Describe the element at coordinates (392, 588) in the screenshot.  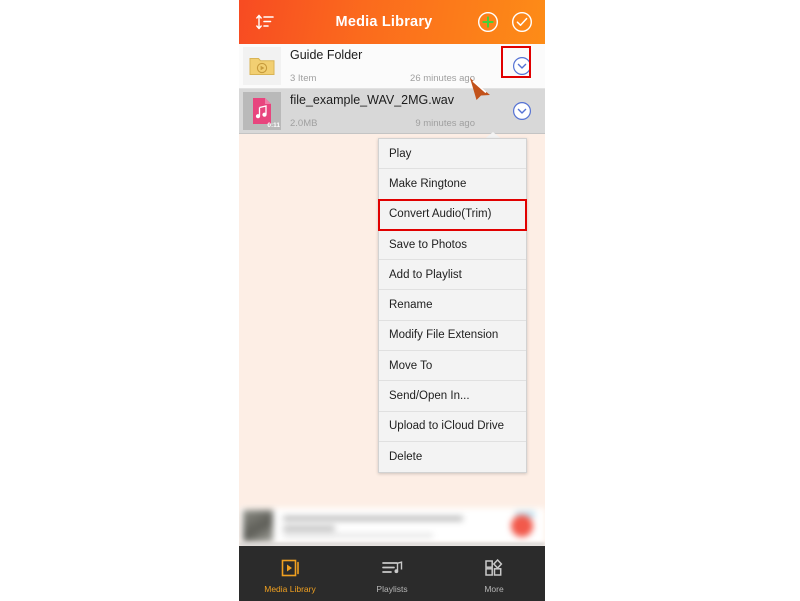
I see `tab-label: Playlists` at that location.